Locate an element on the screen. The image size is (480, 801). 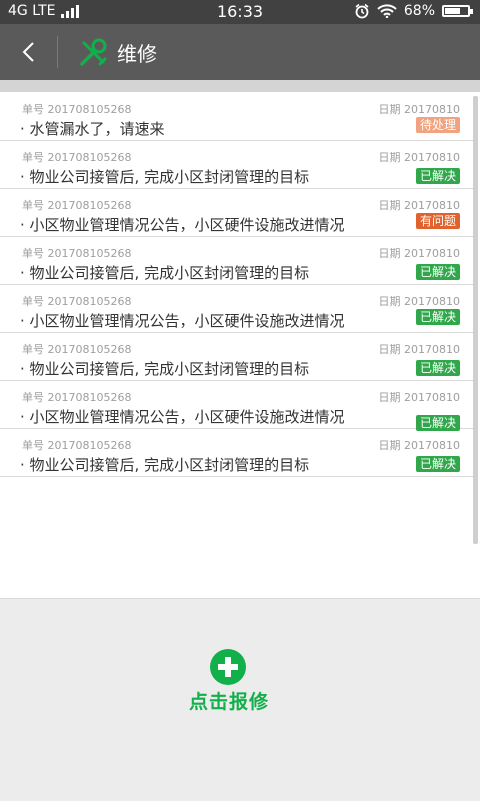
scrollbar is located at coordinates (475, 320).